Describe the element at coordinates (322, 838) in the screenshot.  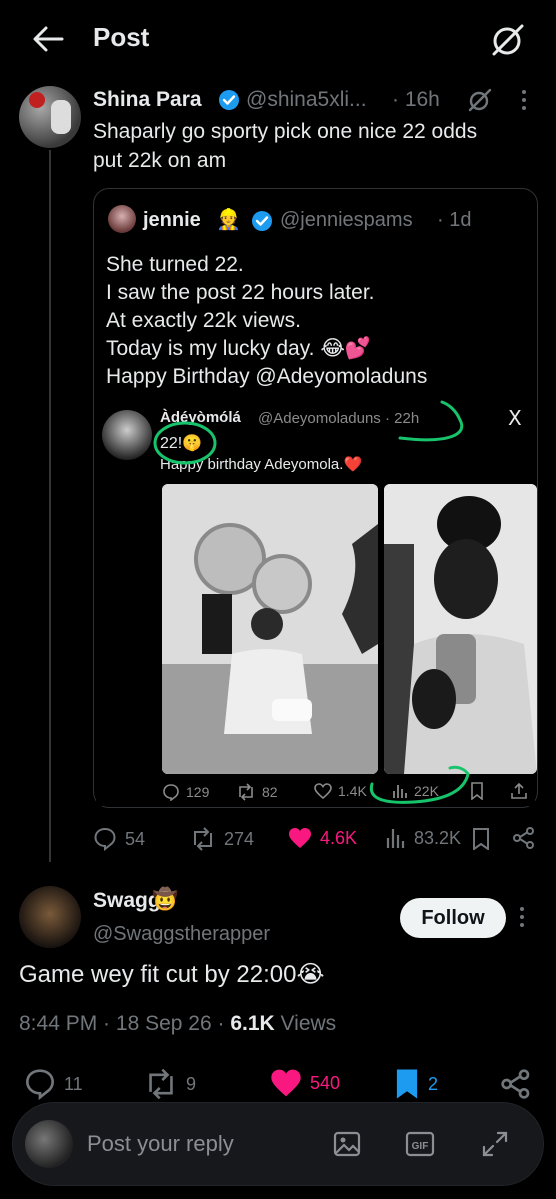
I see `like-button: 4.6K` at that location.